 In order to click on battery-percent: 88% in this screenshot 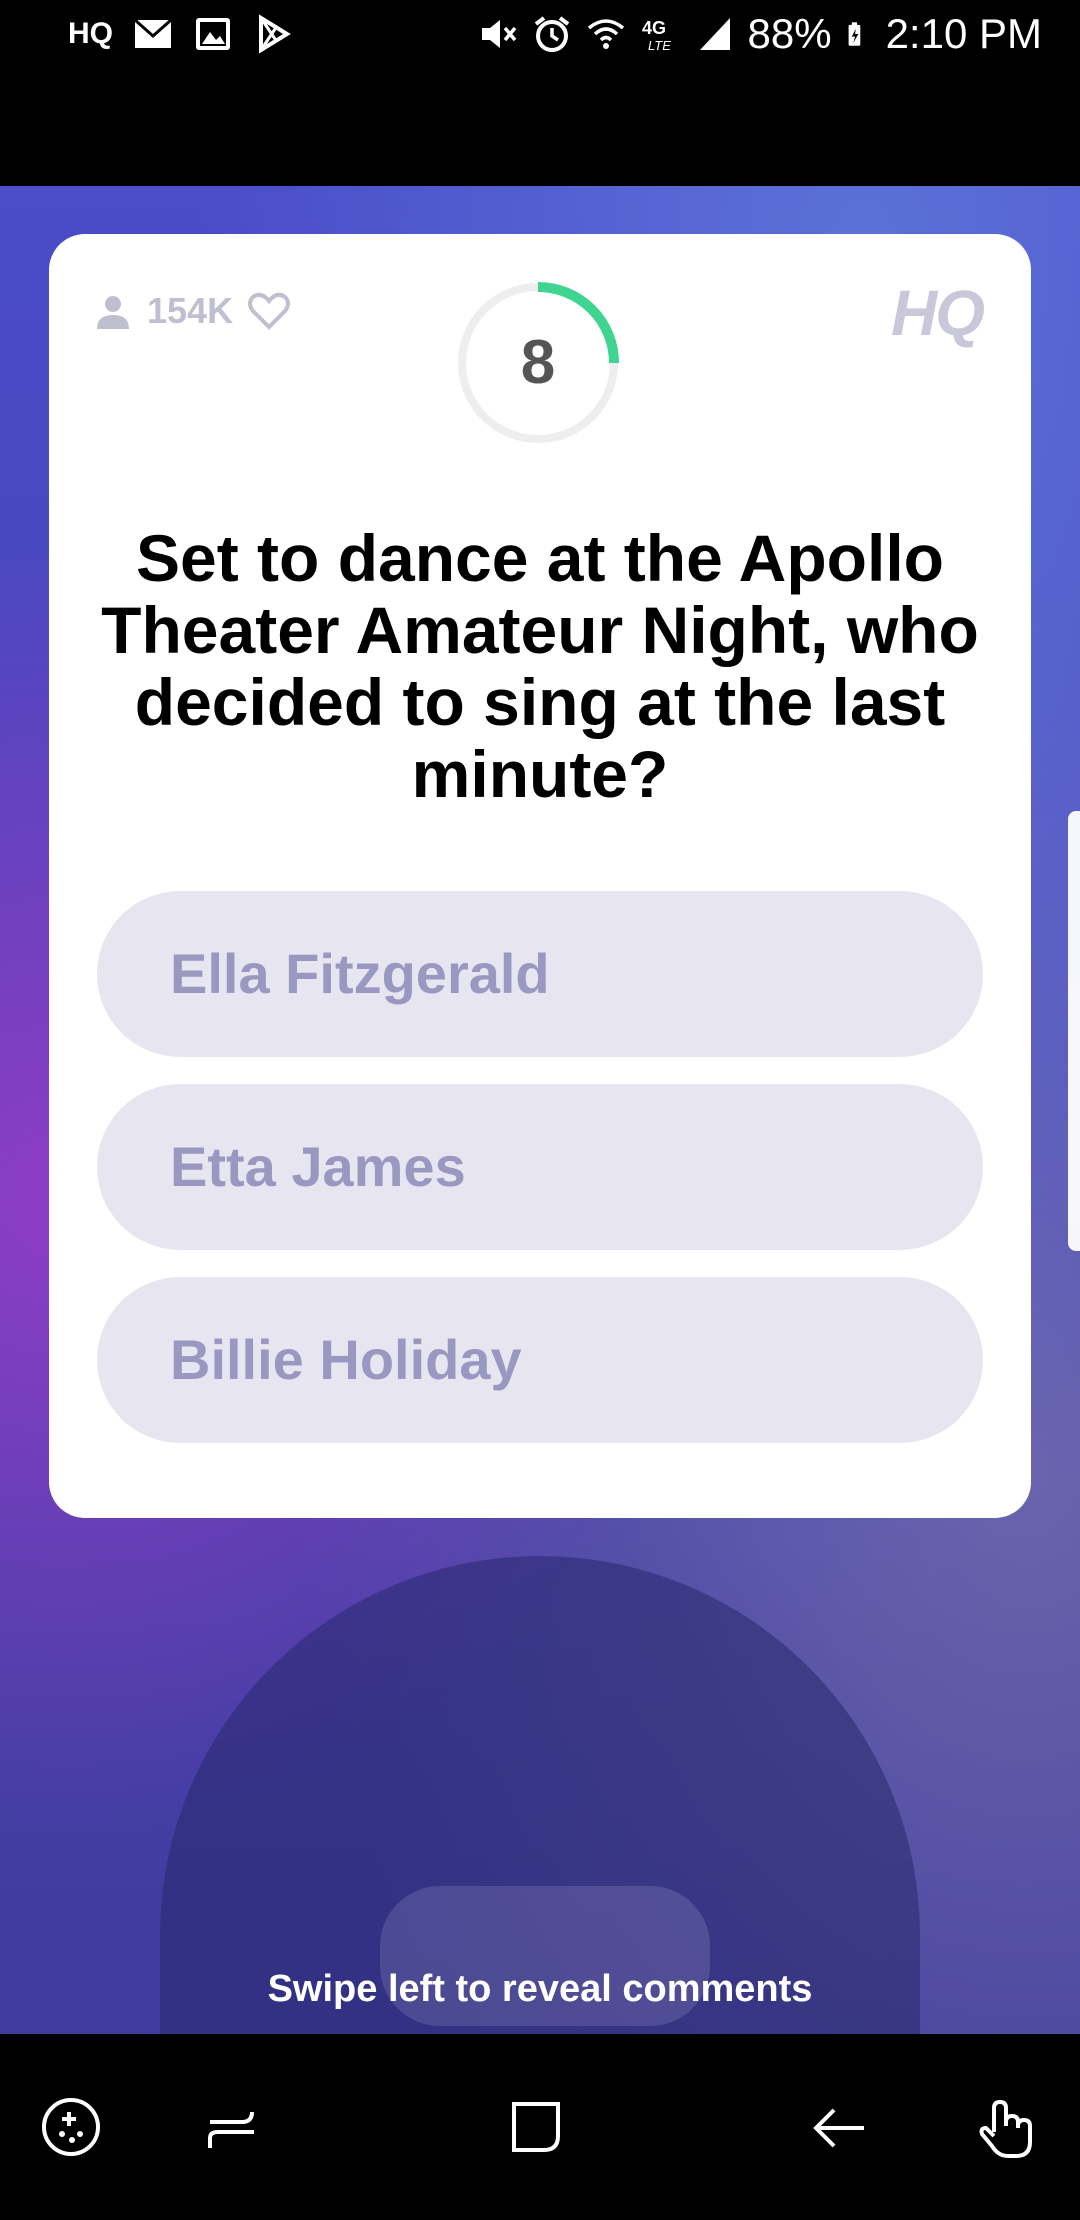, I will do `click(789, 33)`.